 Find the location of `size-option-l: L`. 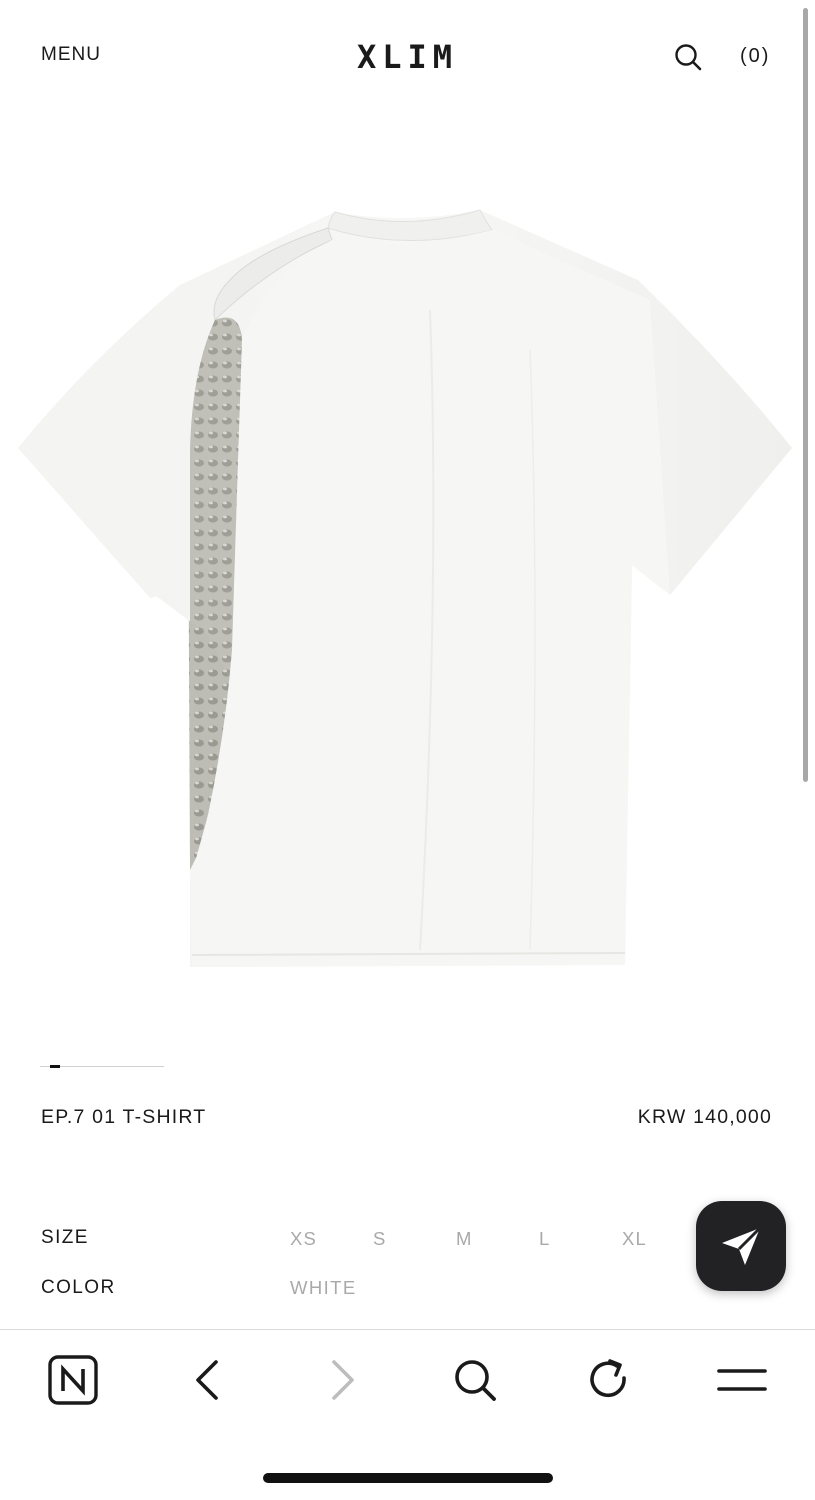

size-option-l: L is located at coordinates (545, 1239).